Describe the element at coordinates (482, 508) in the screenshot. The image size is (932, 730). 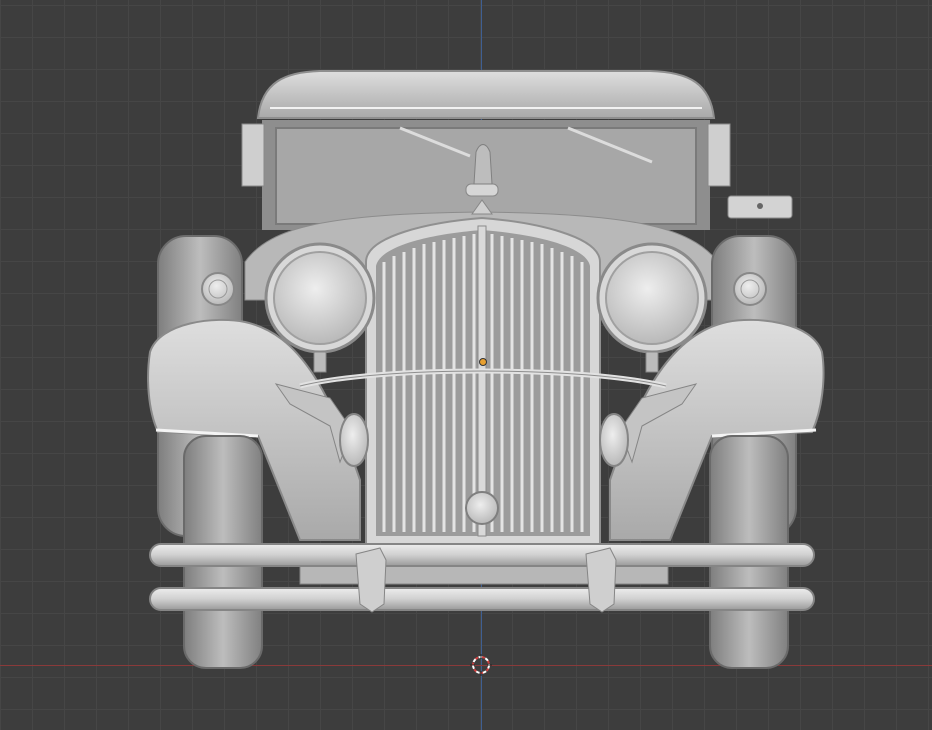
I see `grille-emblem` at that location.